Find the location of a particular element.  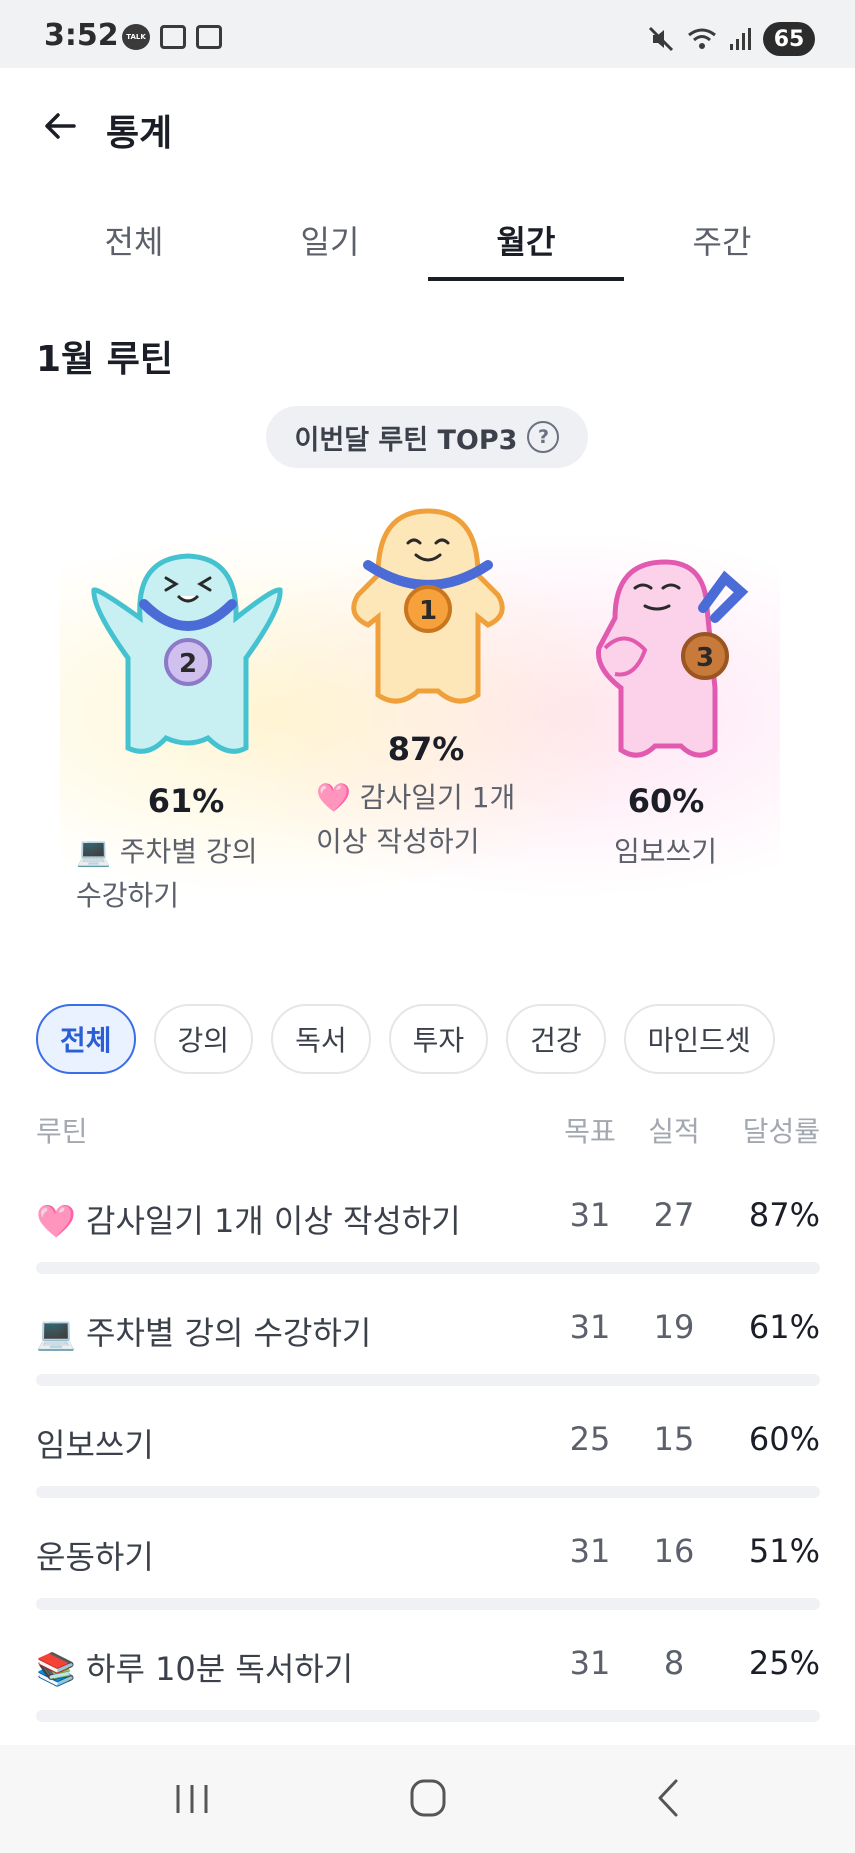

header-routine: 루틴 is located at coordinates (62, 1131).